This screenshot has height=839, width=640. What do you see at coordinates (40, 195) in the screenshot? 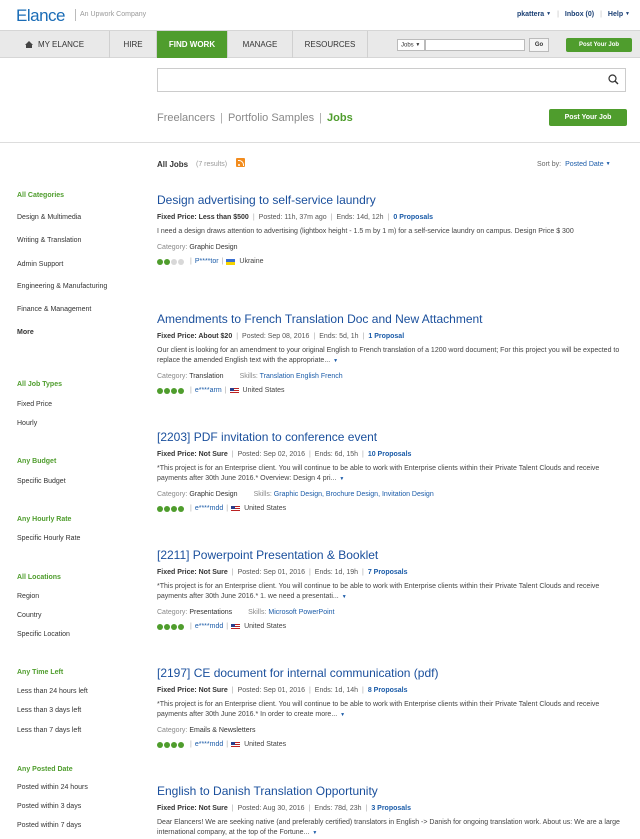
I see `filter-all-categories: All Categories` at bounding box center [40, 195].